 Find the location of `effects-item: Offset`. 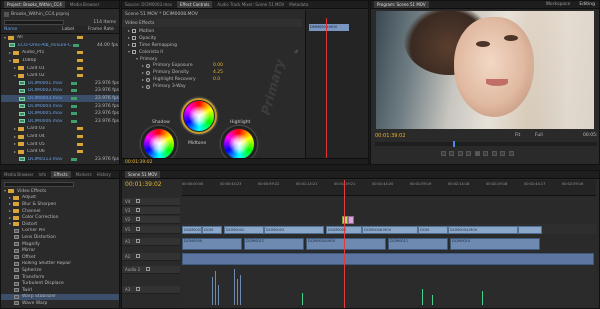

effects-item: Offset is located at coordinates (60, 257).